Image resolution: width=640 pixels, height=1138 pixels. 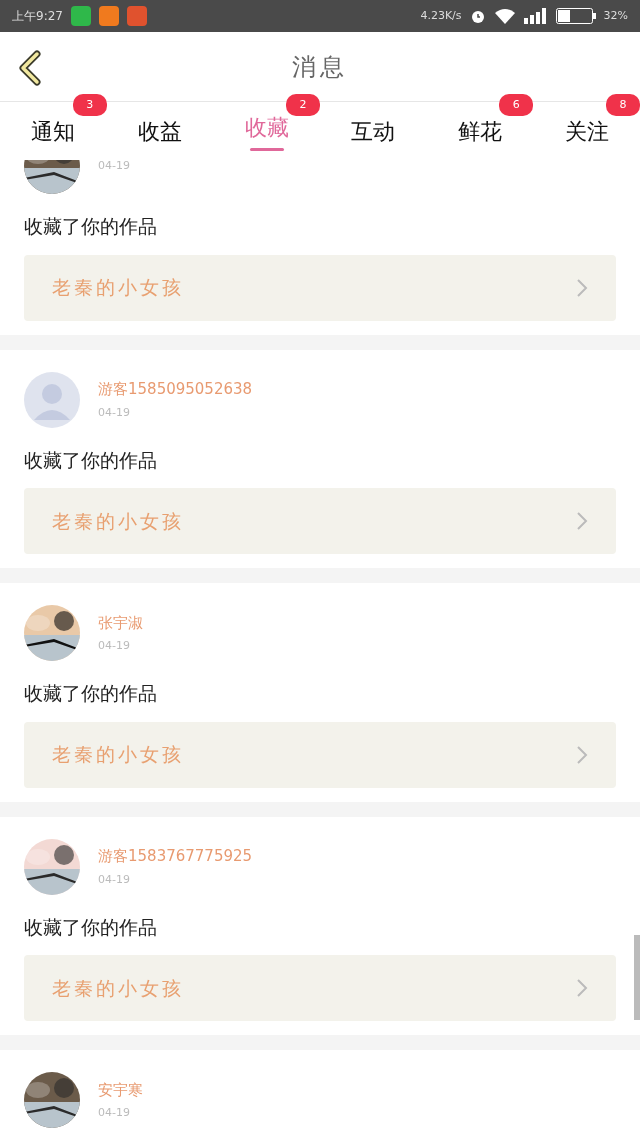 What do you see at coordinates (477, 16) in the screenshot?
I see `alarm-icon` at bounding box center [477, 16].